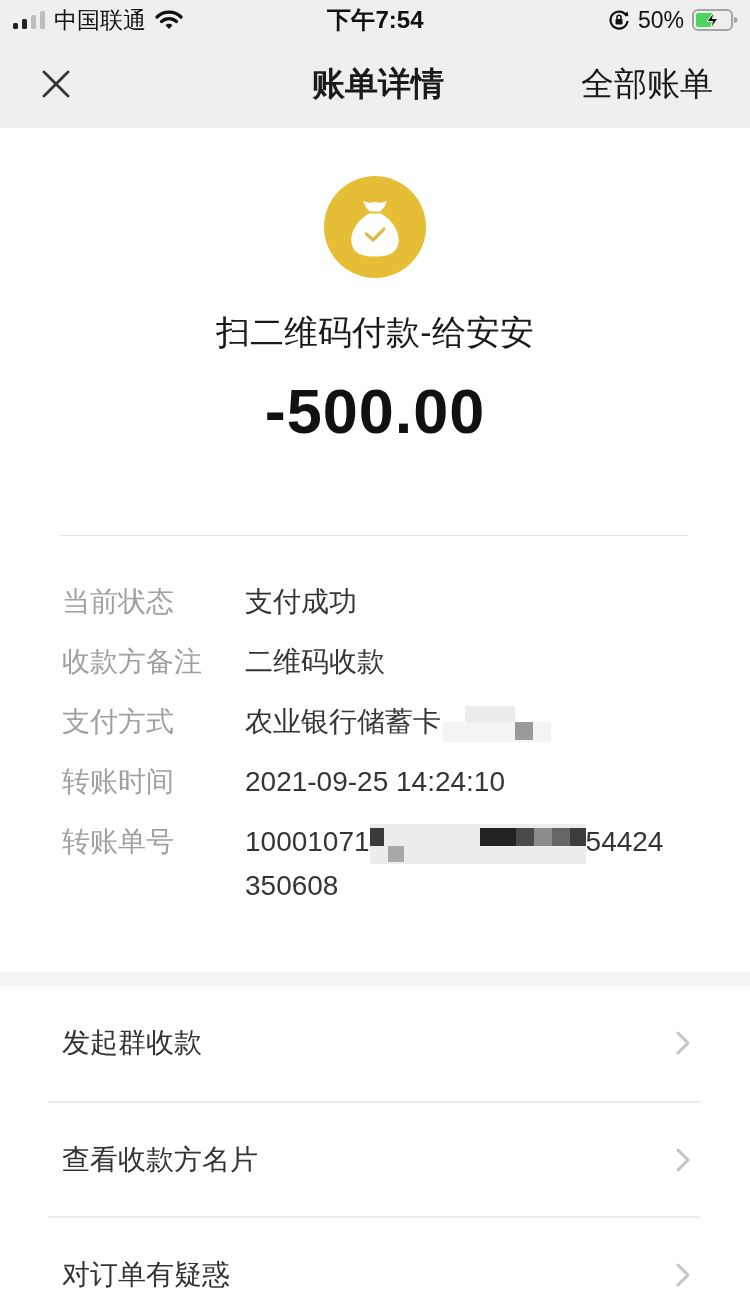 The height and width of the screenshot is (1294, 750). Describe the element at coordinates (660, 20) in the screenshot. I see `battery-percent: 50%` at that location.